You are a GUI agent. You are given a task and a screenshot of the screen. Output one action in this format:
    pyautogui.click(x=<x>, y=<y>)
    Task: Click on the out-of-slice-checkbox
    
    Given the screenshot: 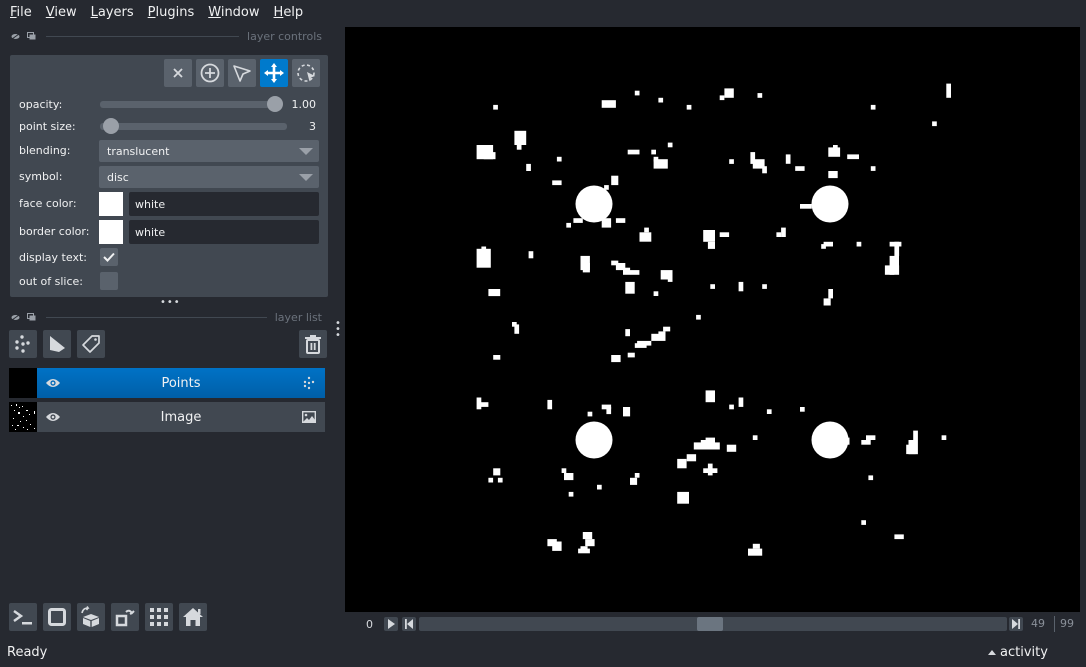 What is the action you would take?
    pyautogui.click(x=109, y=281)
    